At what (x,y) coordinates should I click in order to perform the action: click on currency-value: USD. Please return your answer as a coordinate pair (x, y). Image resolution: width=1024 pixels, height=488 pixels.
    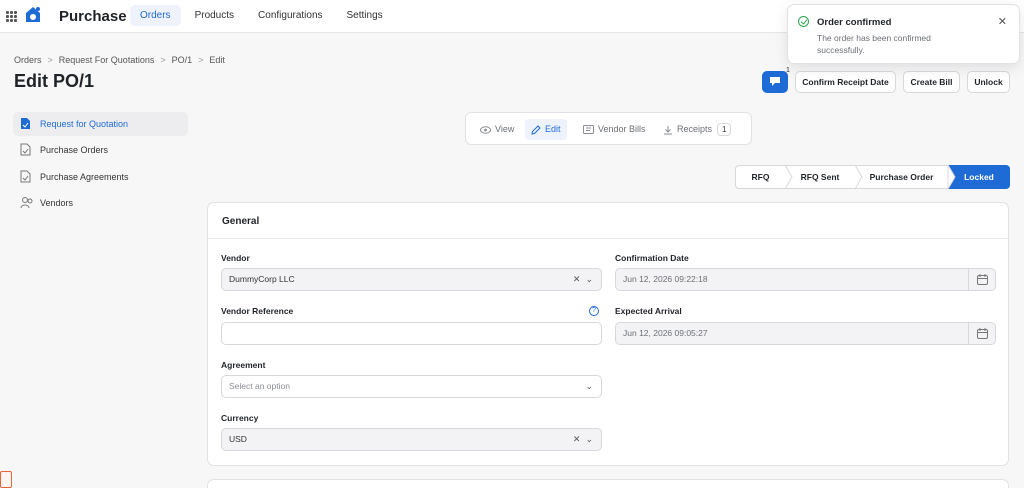
    Looking at the image, I should click on (238, 439).